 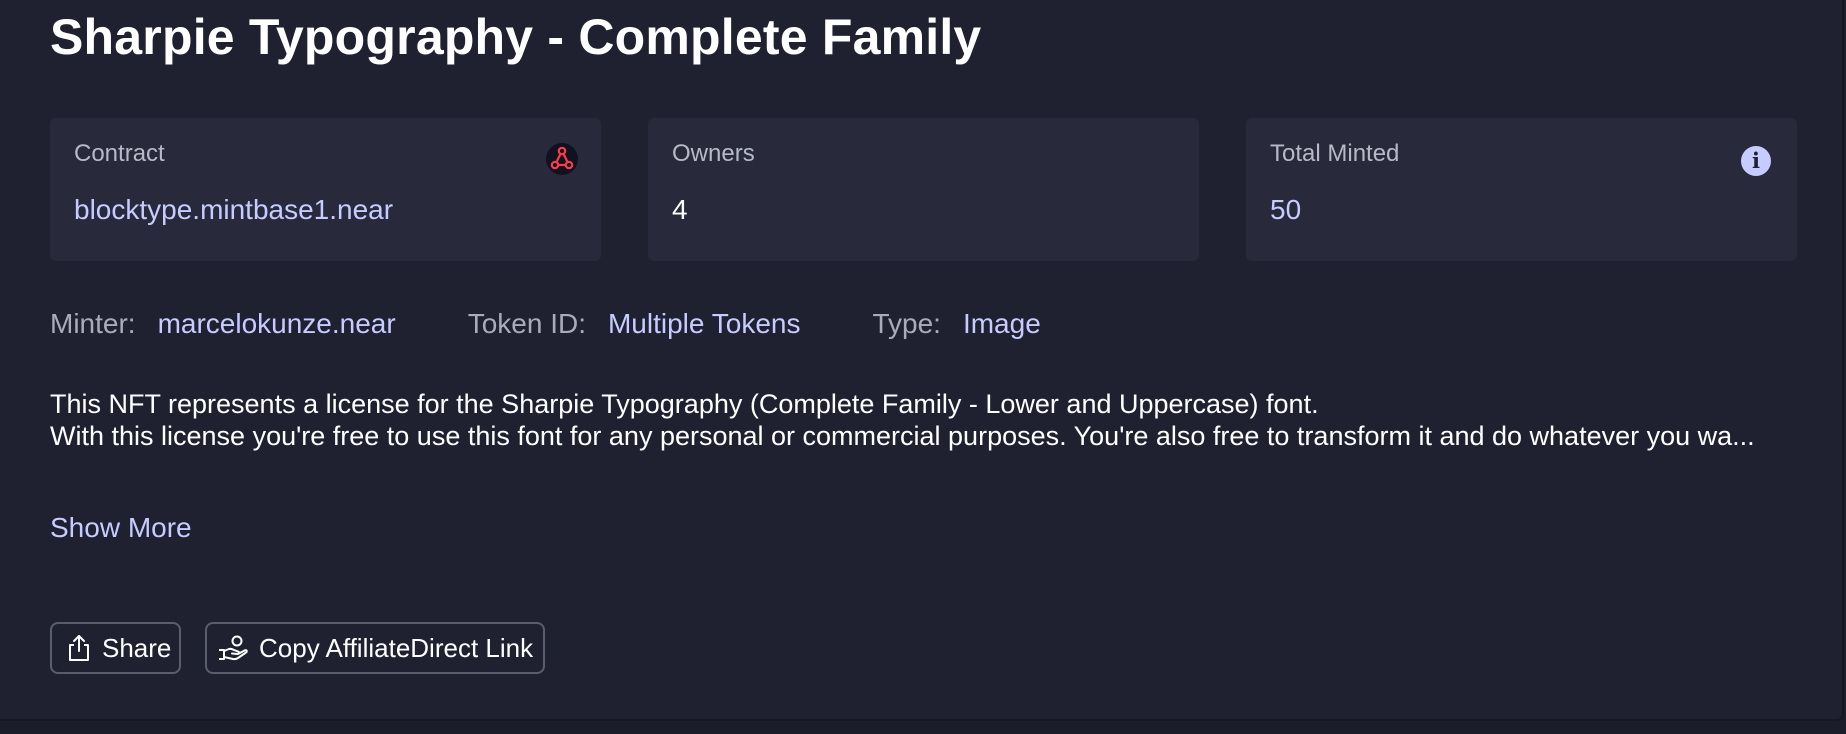 What do you see at coordinates (79, 648) in the screenshot?
I see `share-icon` at bounding box center [79, 648].